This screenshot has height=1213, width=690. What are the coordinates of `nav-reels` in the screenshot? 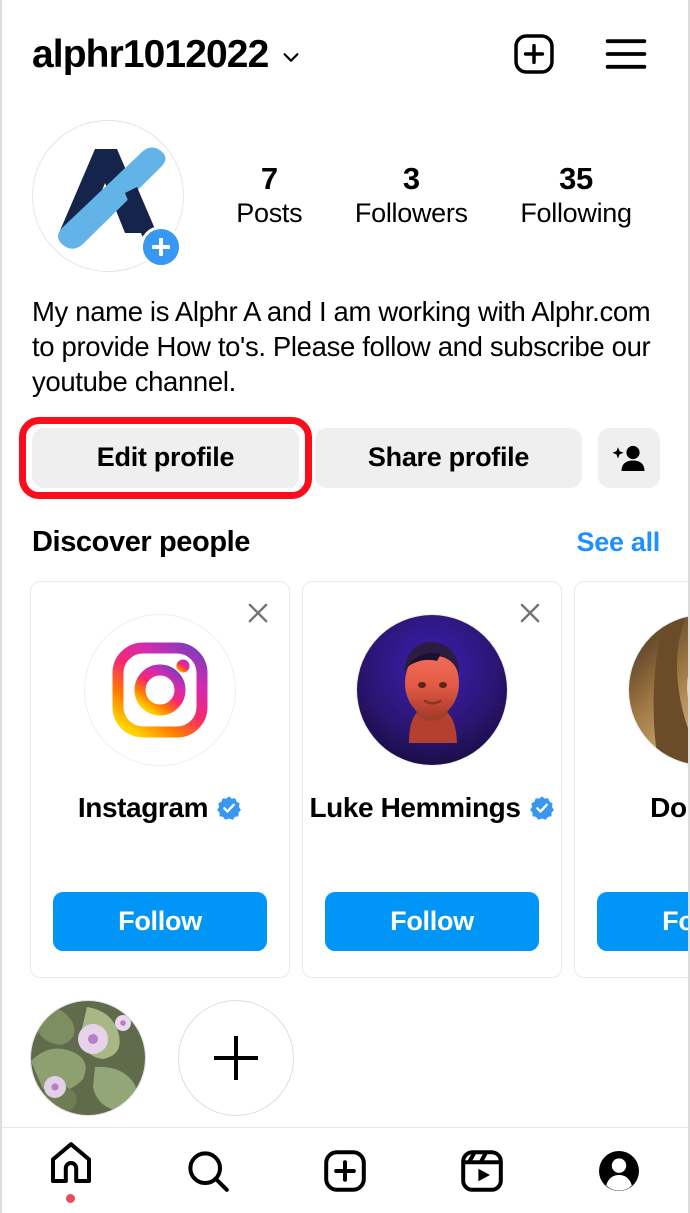 It's located at (482, 1170).